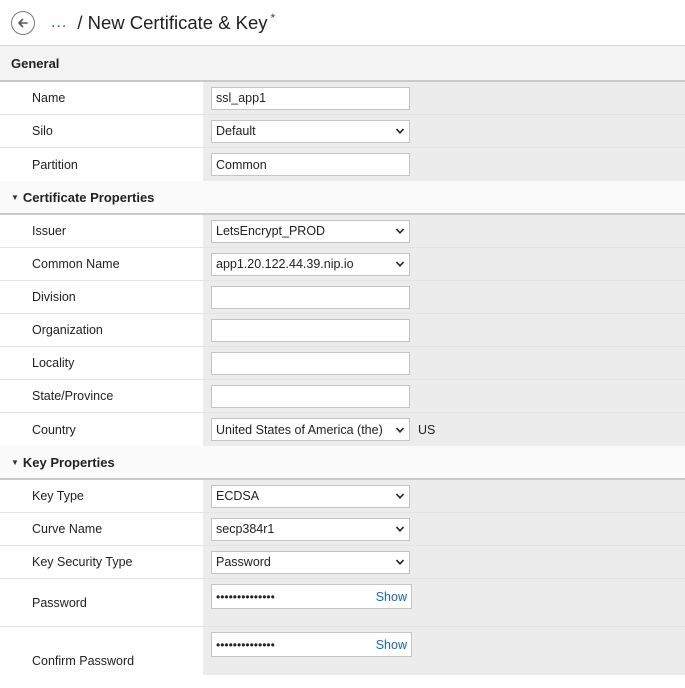 The height and width of the screenshot is (688, 685). What do you see at coordinates (310, 396) in the screenshot?
I see `state-input` at bounding box center [310, 396].